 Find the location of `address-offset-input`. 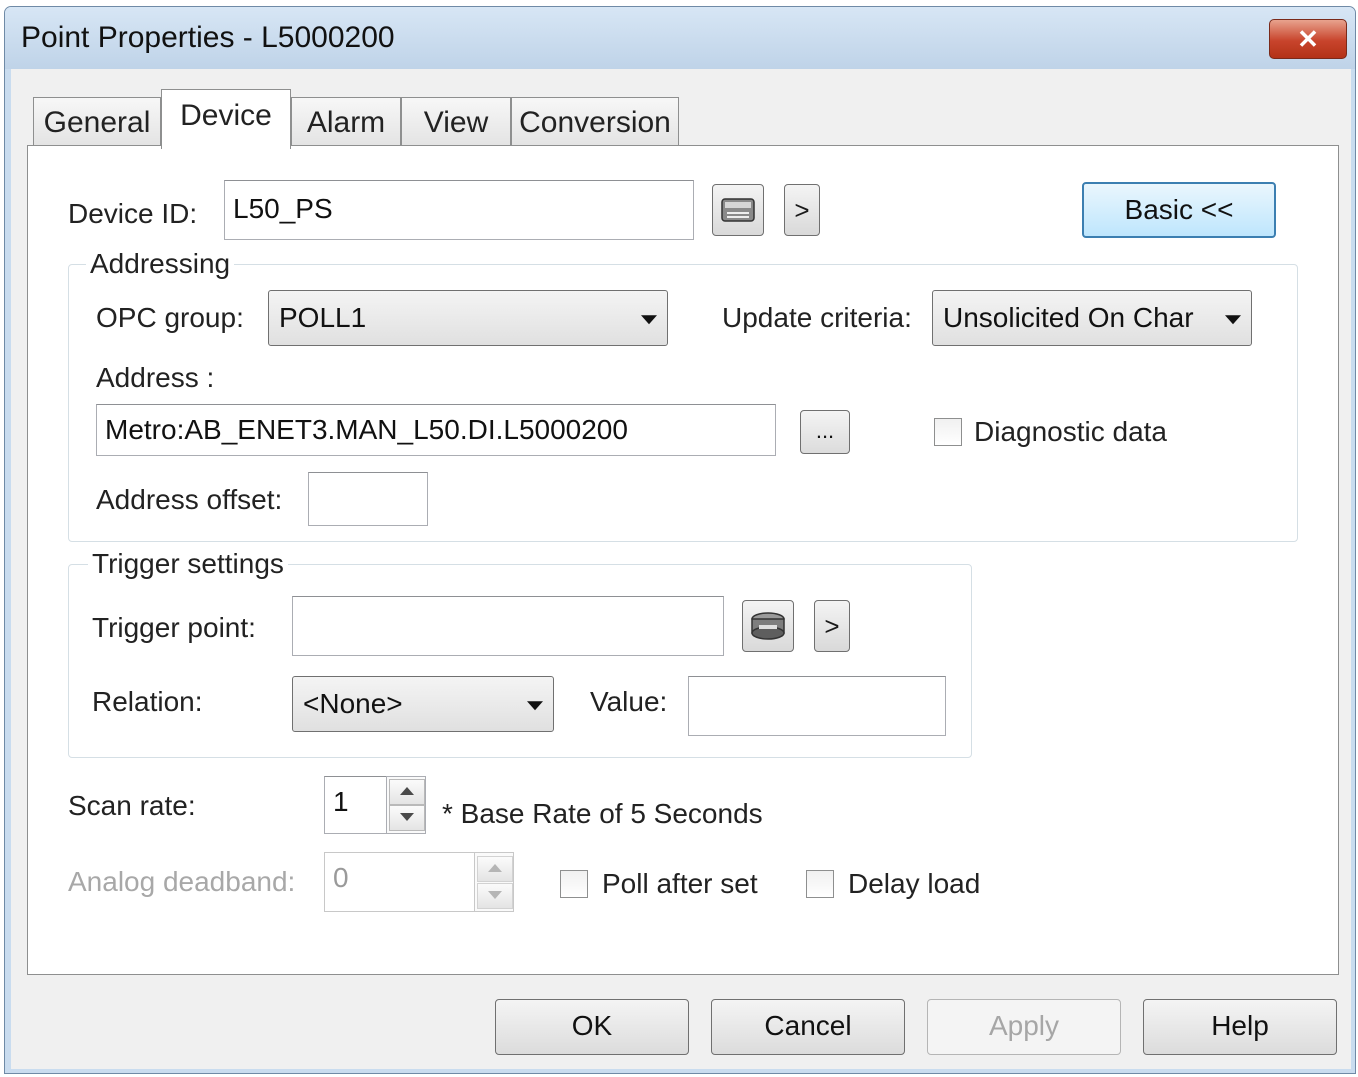

address-offset-input is located at coordinates (368, 499).